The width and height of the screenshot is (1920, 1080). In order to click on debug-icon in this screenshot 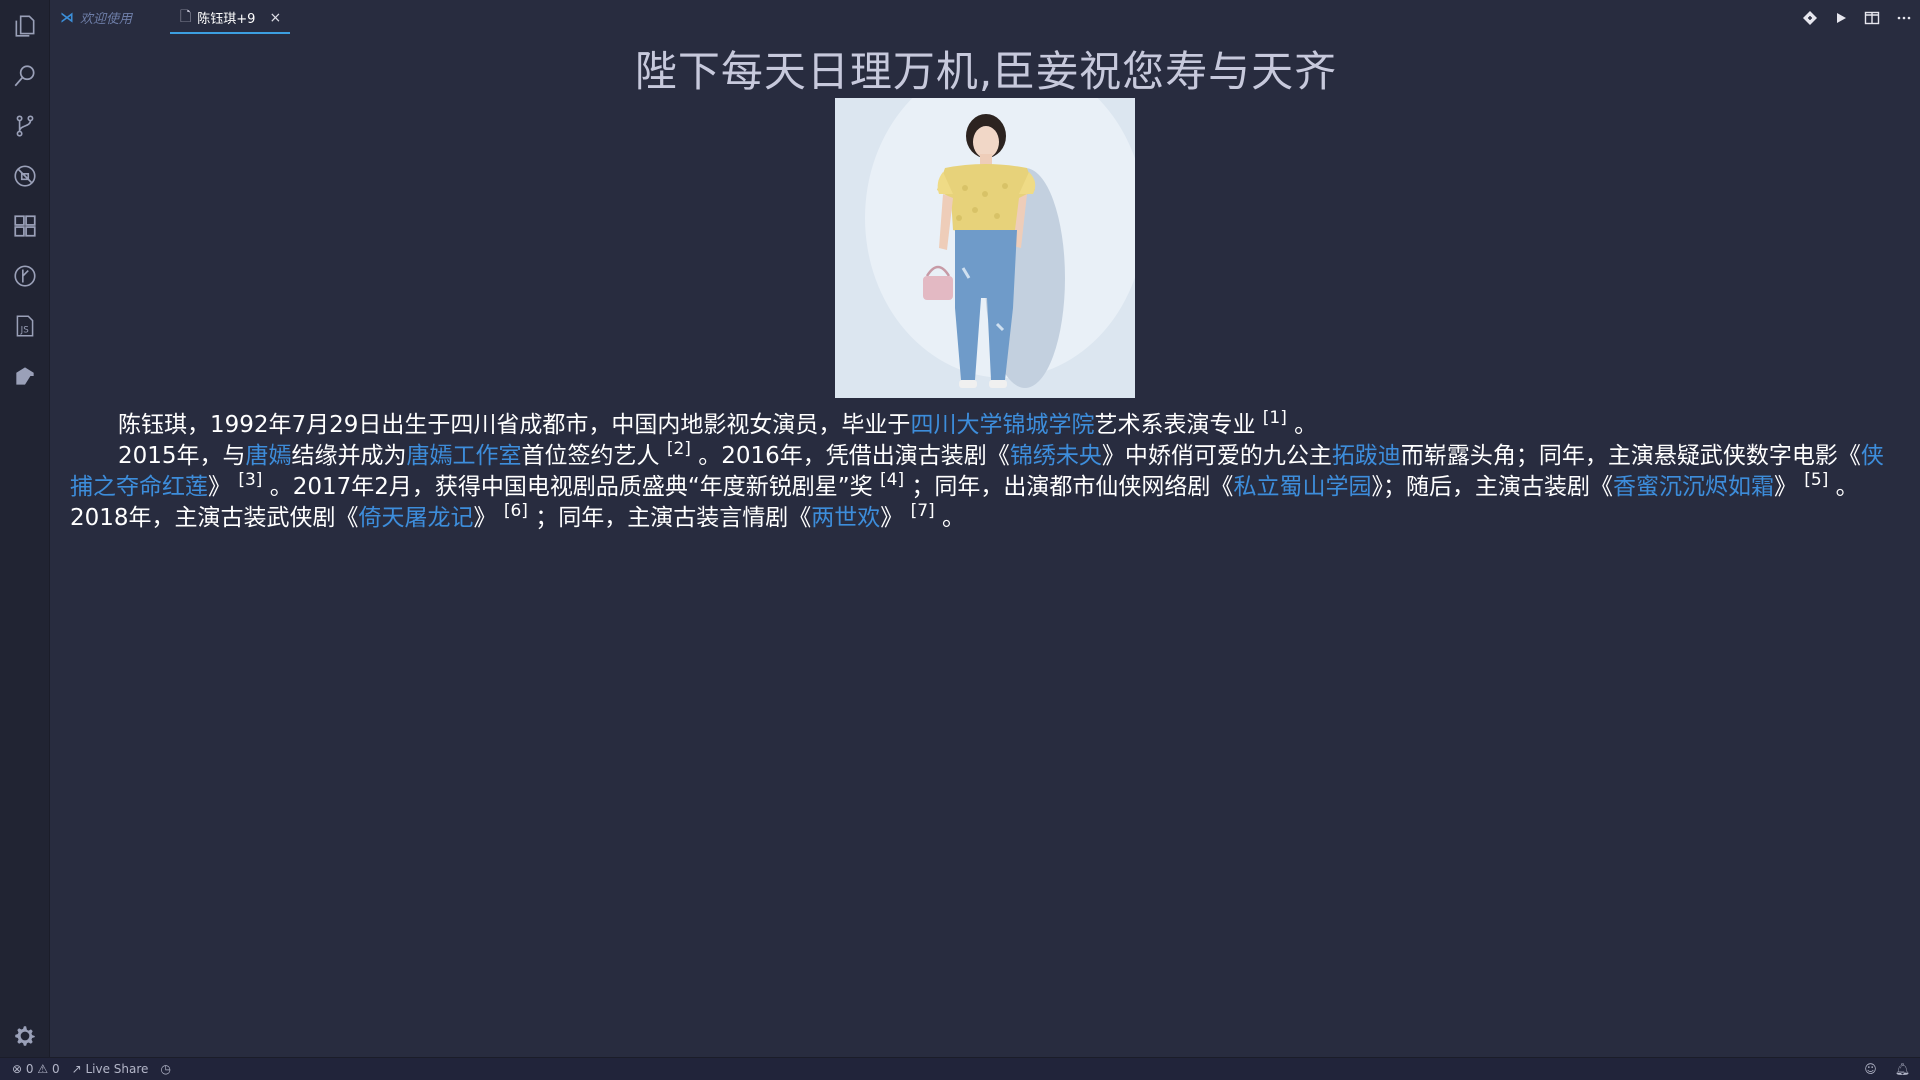, I will do `click(24, 175)`.